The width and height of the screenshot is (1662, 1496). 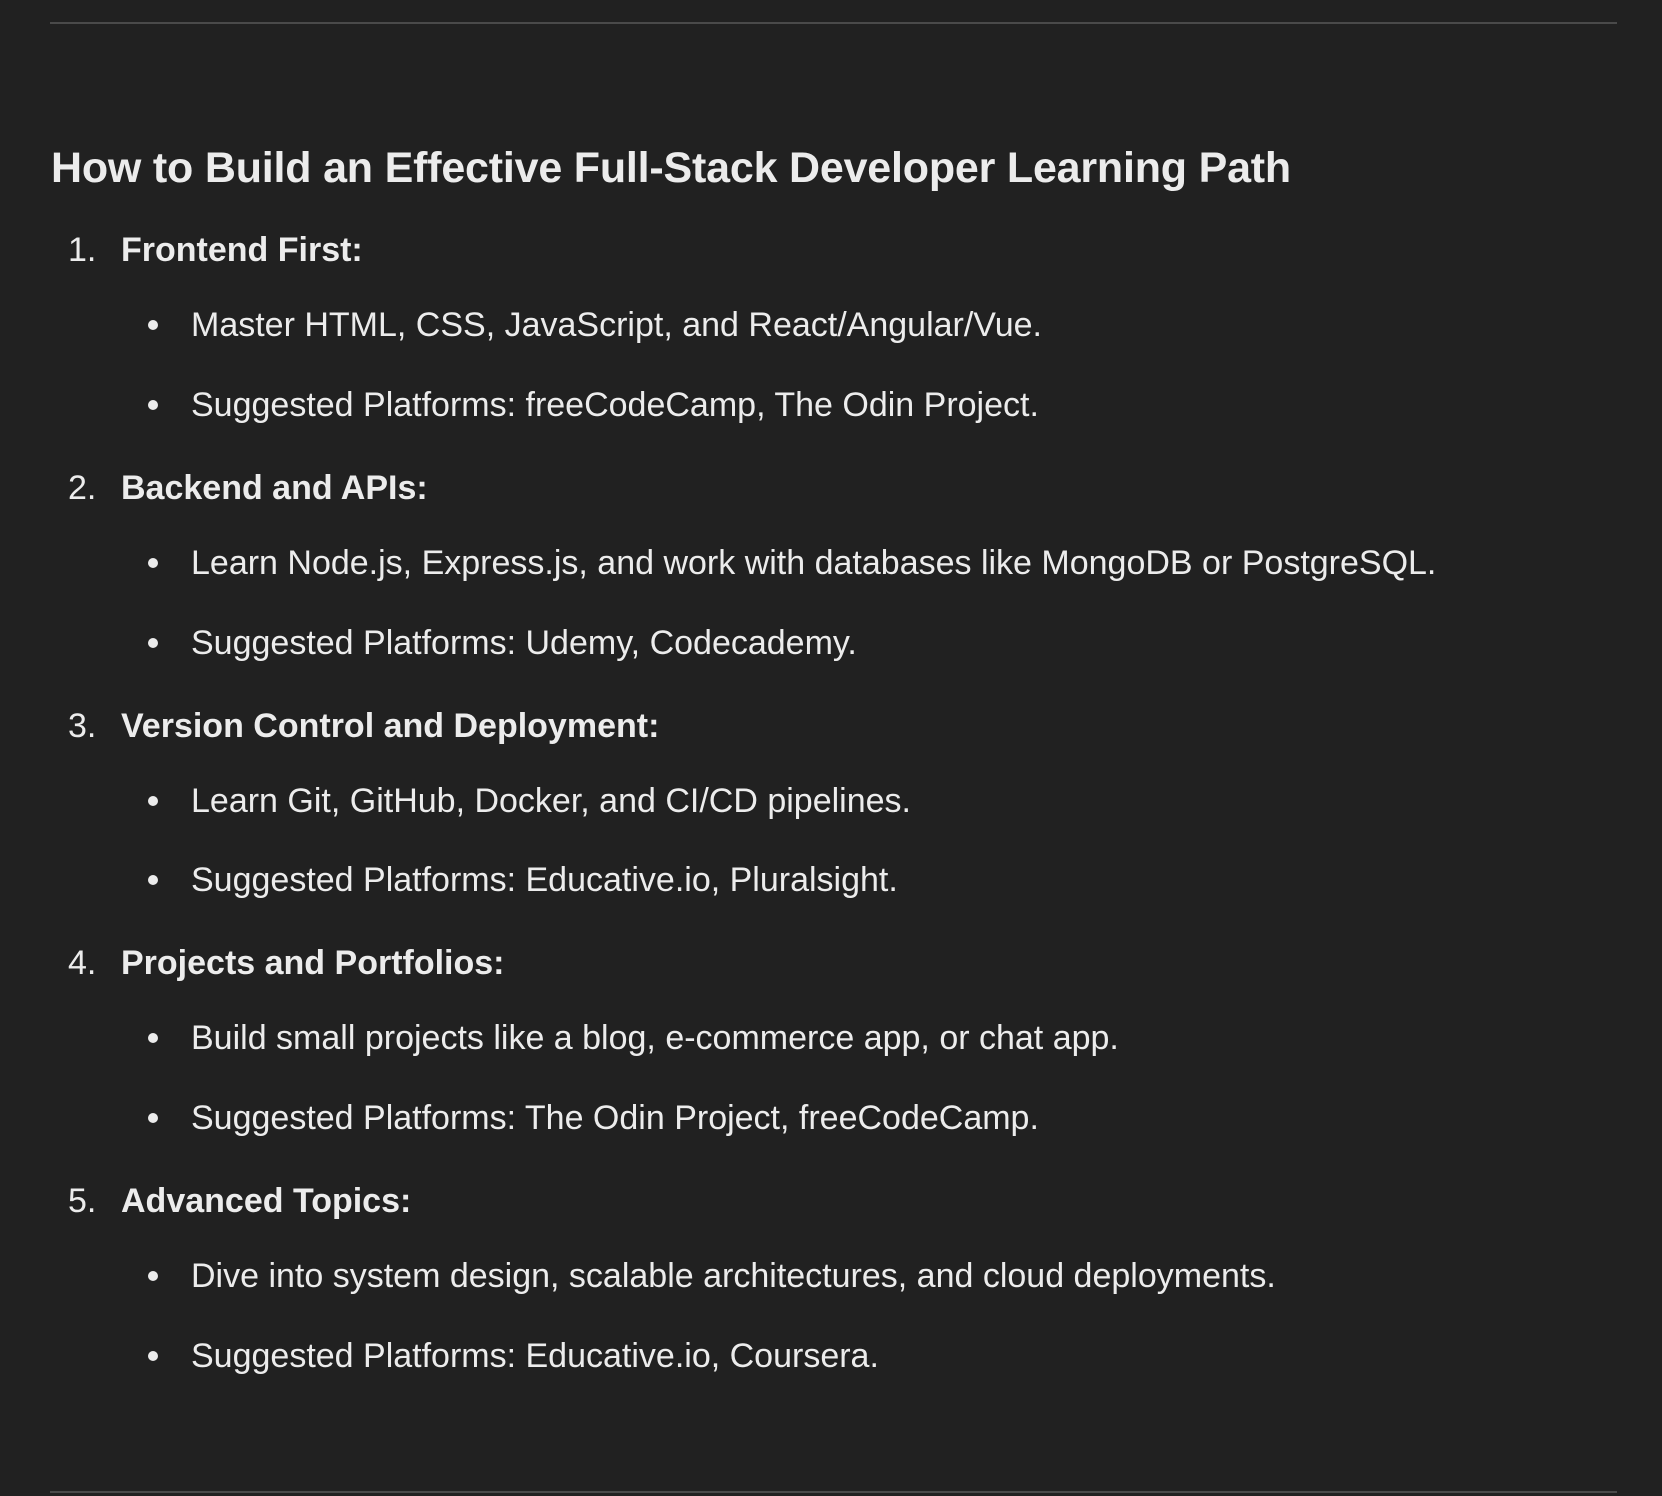 What do you see at coordinates (82, 1201) in the screenshot?
I see `list-number: 5.` at bounding box center [82, 1201].